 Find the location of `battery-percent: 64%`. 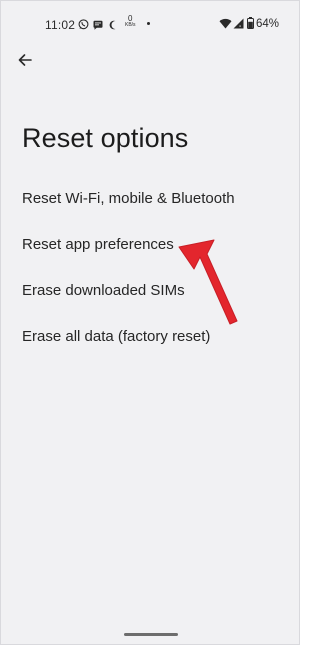

battery-percent: 64% is located at coordinates (268, 24).